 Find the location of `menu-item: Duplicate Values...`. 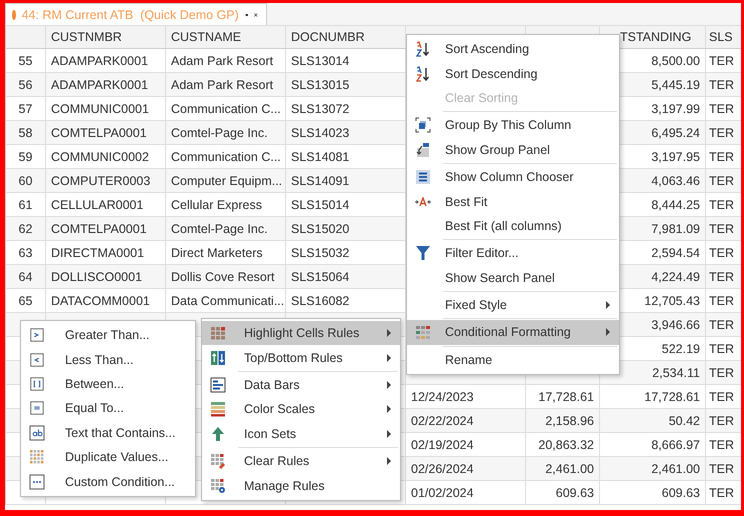

menu-item: Duplicate Values... is located at coordinates (108, 457).